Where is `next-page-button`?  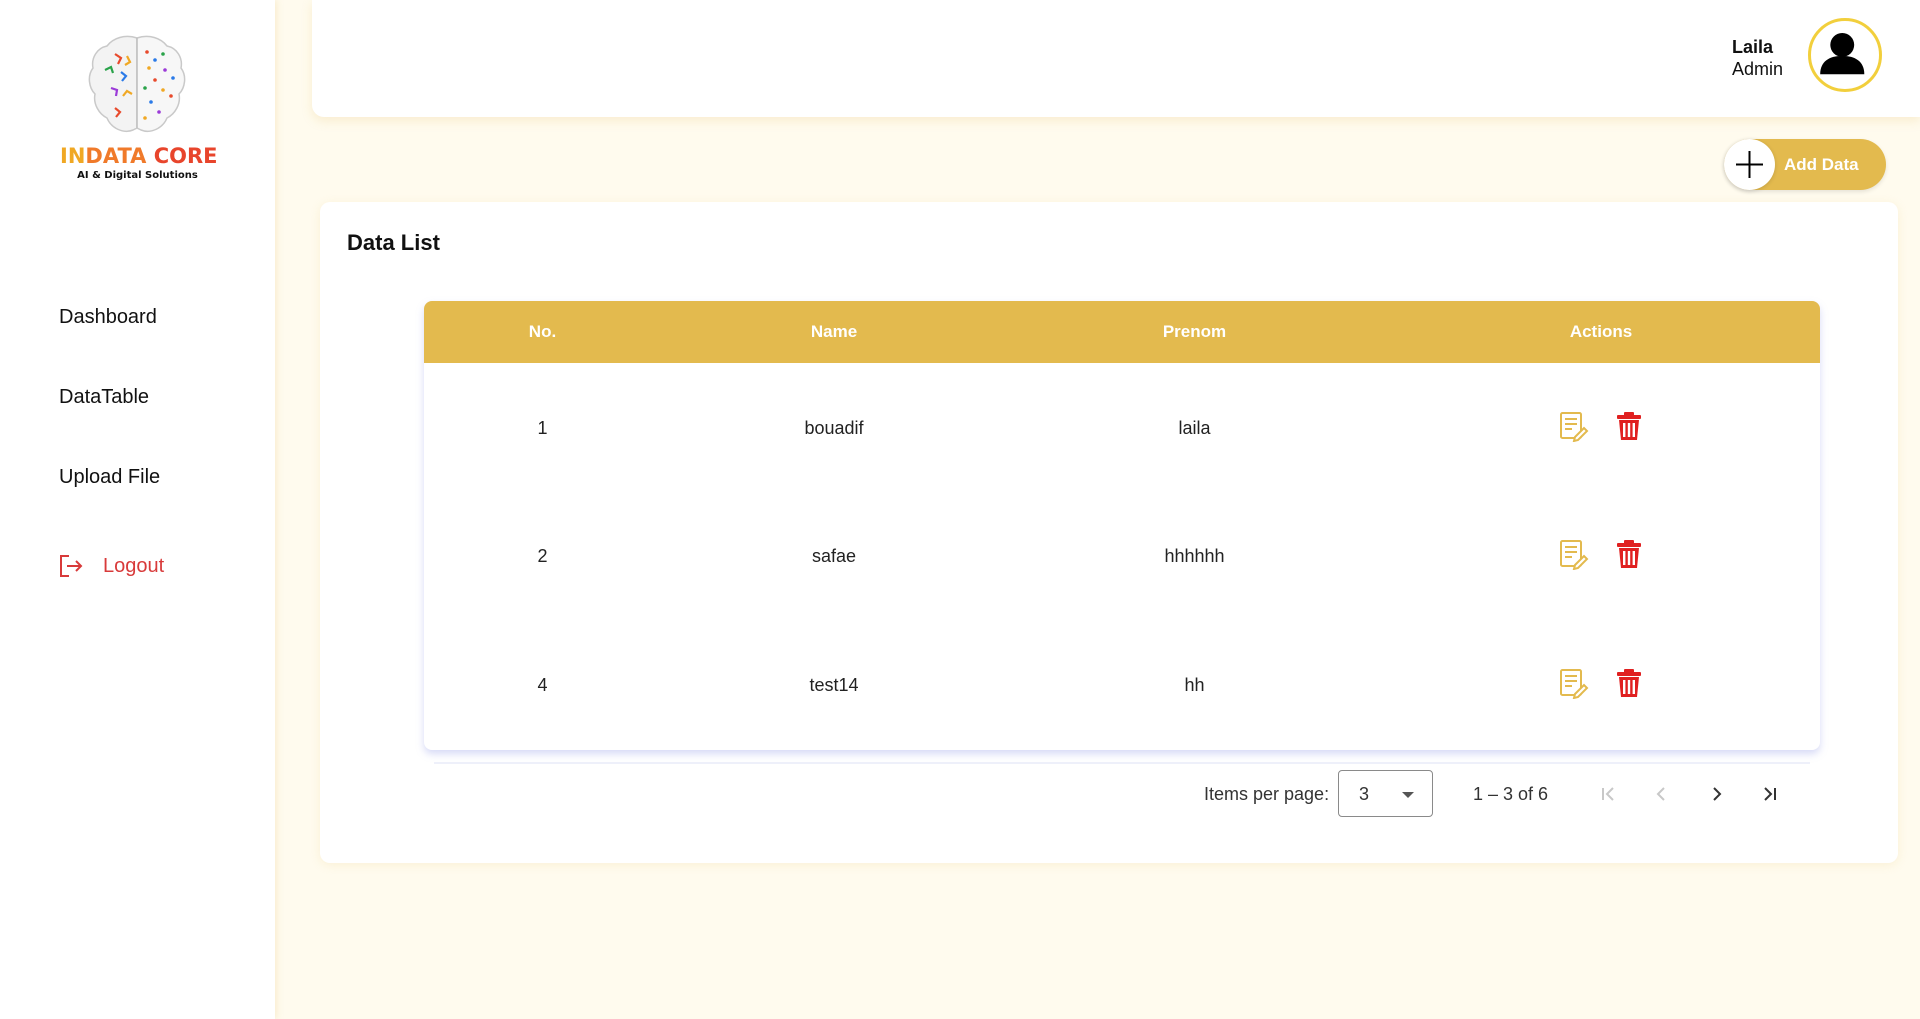
next-page-button is located at coordinates (1716, 794).